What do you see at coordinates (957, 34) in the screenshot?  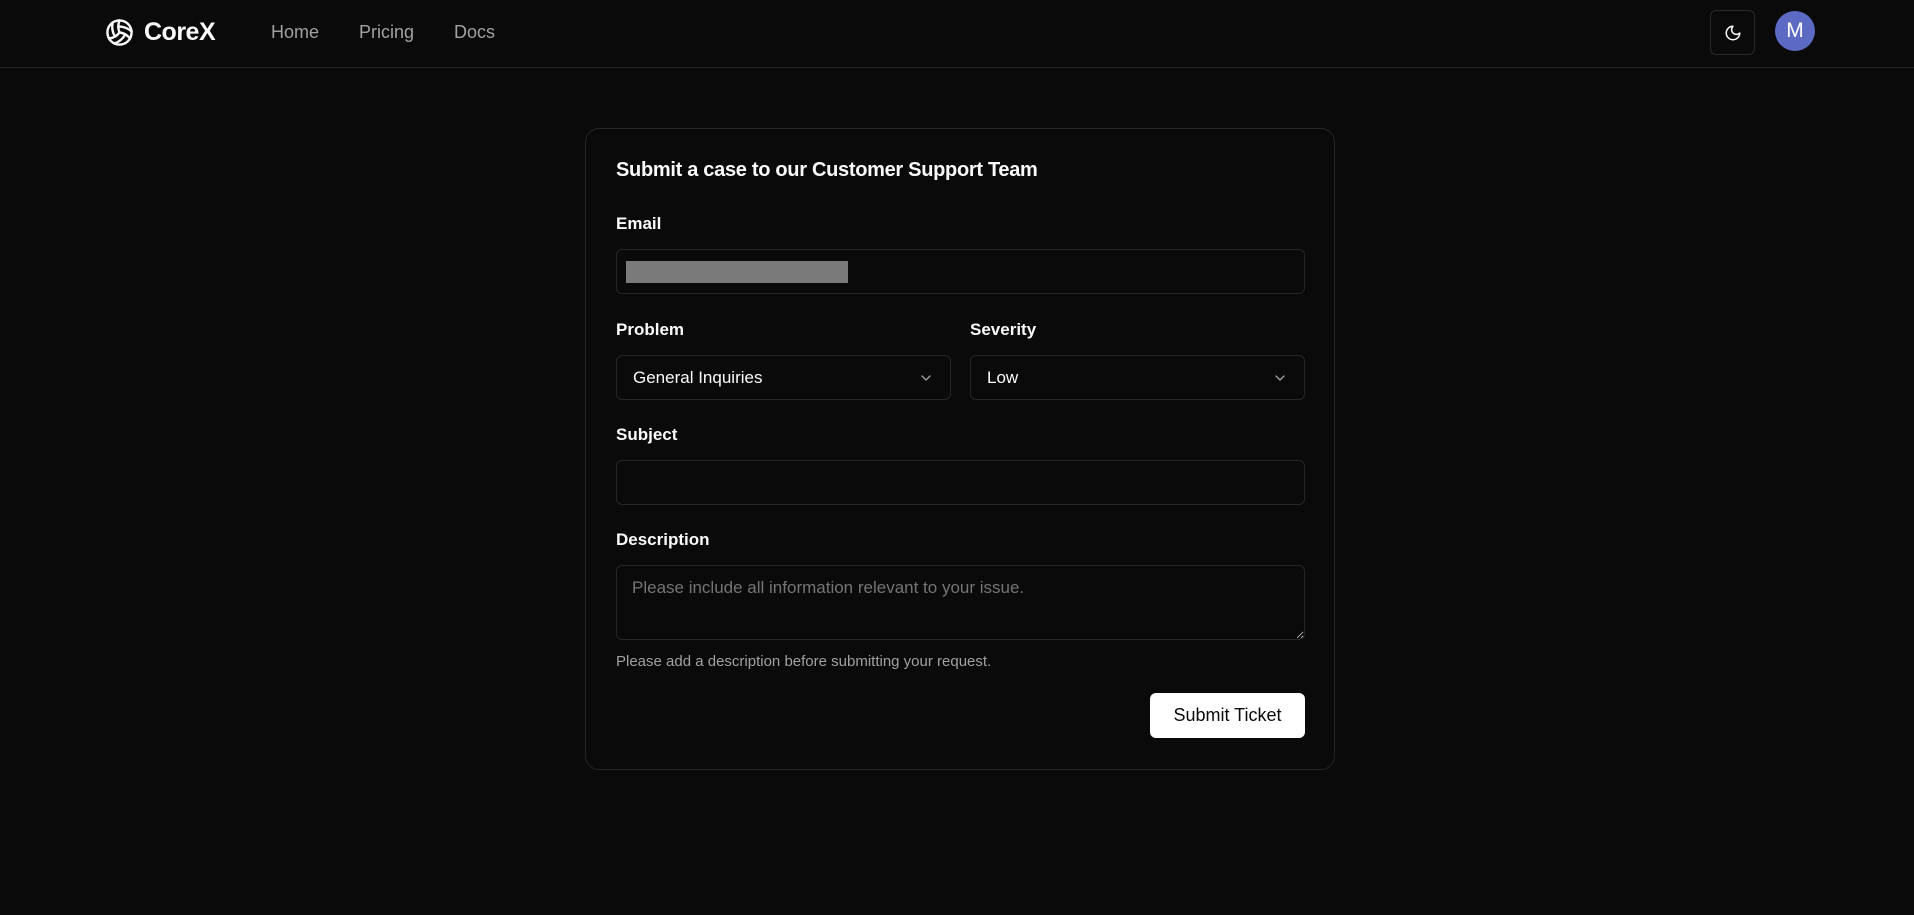 I see `top-navbar: CoreX Home Pricing Docs M` at bounding box center [957, 34].